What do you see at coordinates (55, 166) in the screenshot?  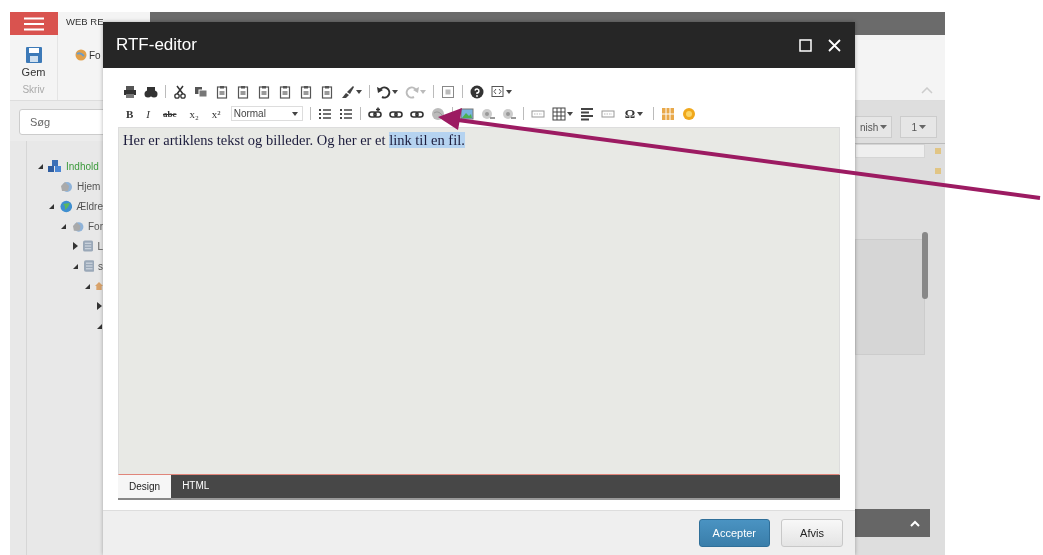 I see `cubes-icon` at bounding box center [55, 166].